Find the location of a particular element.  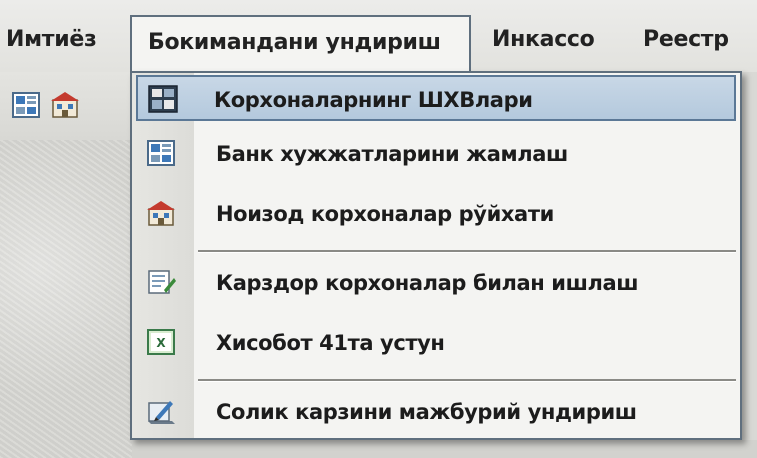

workspace-bottom is located at coordinates (444, 449).